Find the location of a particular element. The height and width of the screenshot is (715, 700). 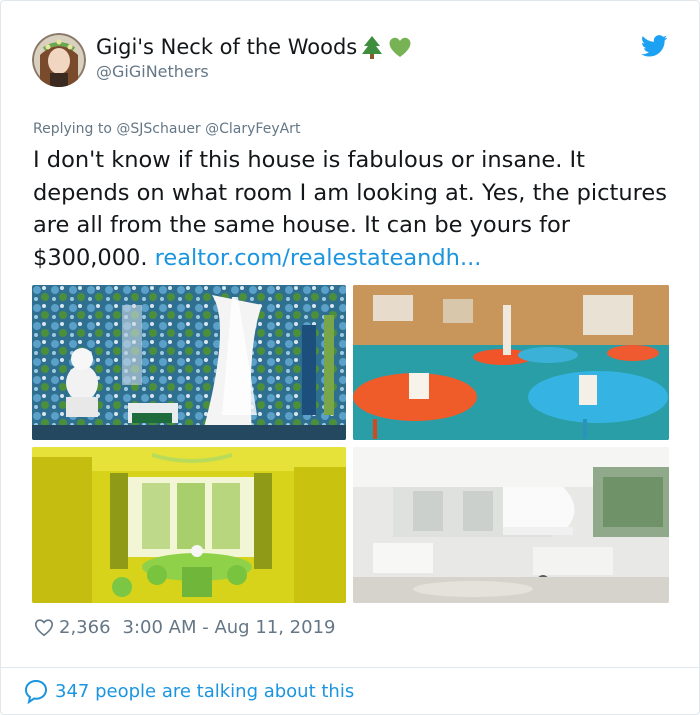

avatar is located at coordinates (59, 60).